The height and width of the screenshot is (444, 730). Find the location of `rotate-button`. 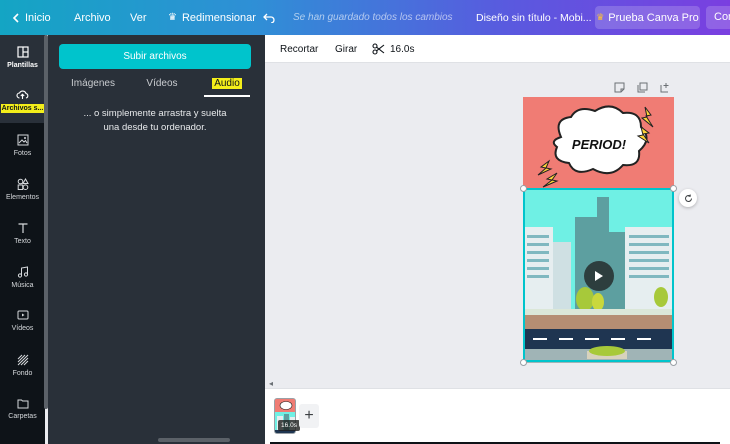

rotate-button is located at coordinates (688, 198).